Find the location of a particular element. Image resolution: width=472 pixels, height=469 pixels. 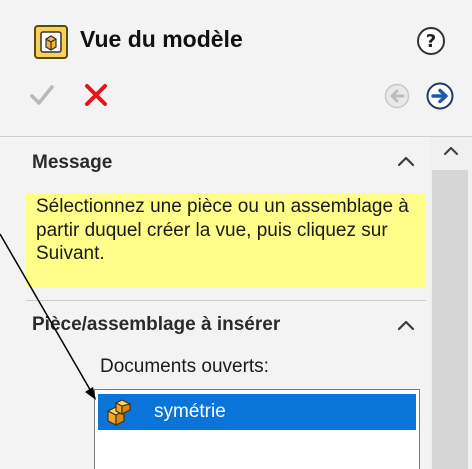

scroll-up-icon is located at coordinates (451, 151).